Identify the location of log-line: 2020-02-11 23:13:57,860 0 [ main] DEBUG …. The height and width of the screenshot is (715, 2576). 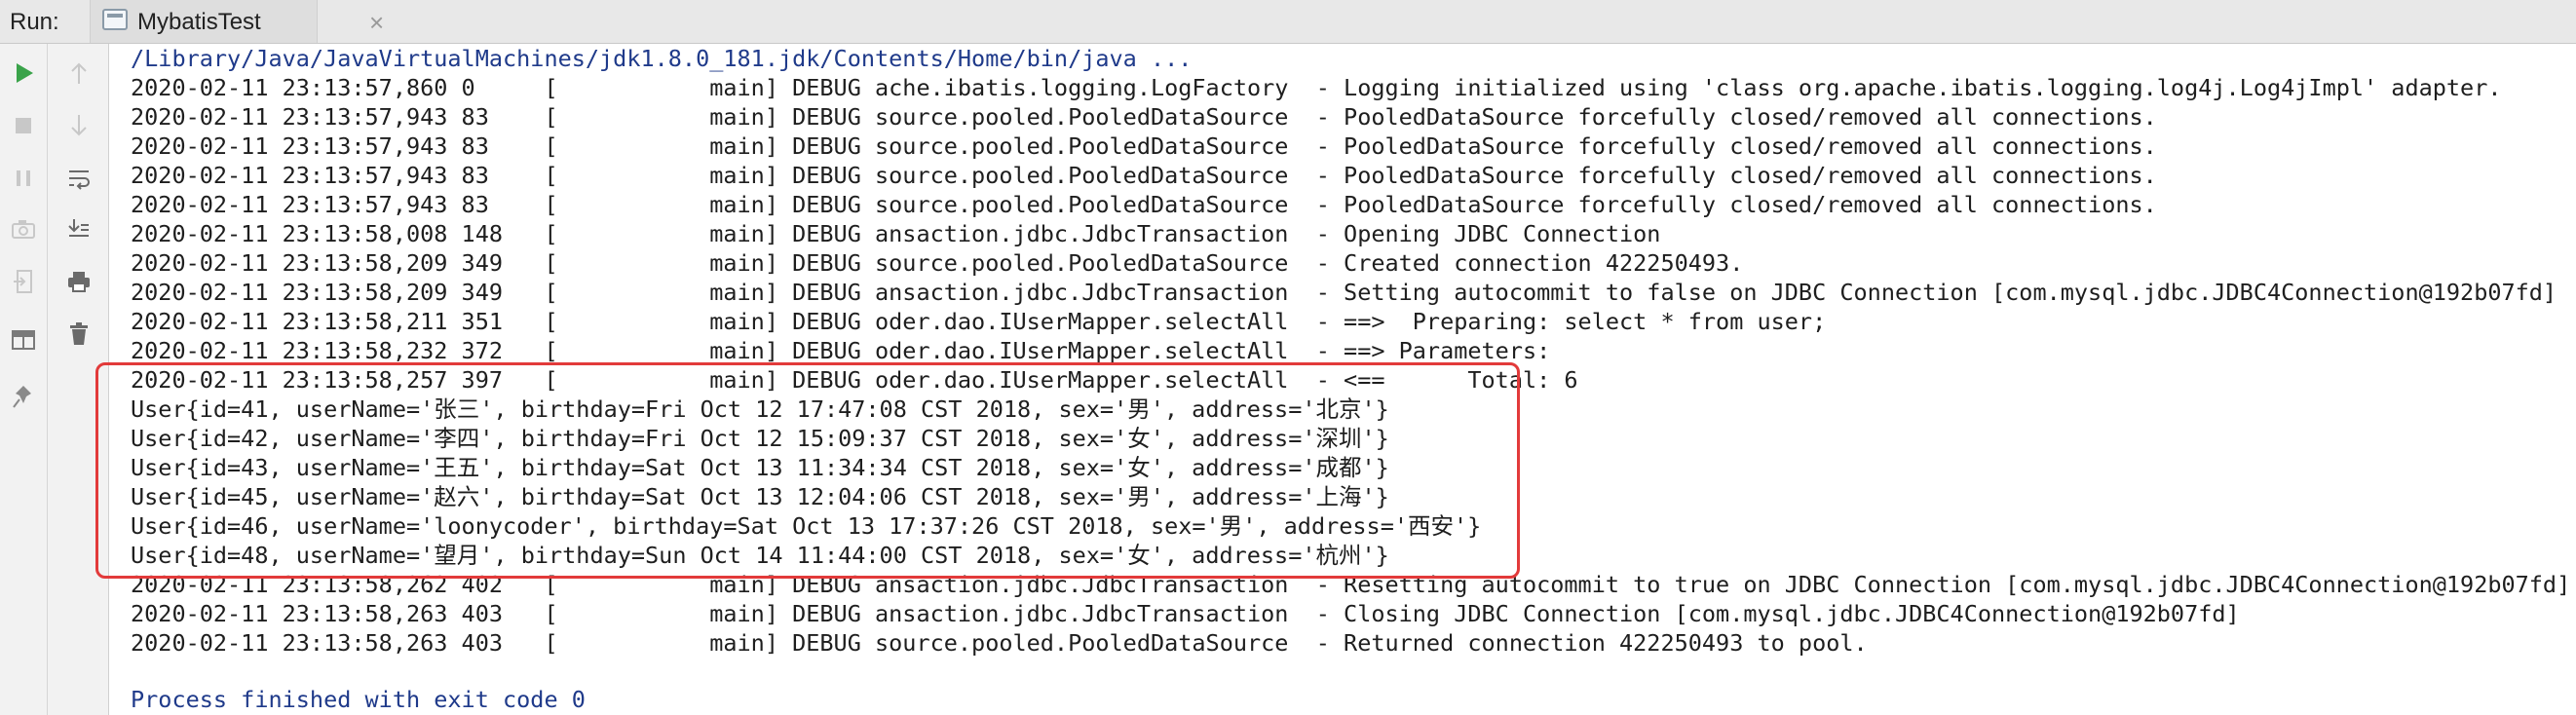
(1316, 87).